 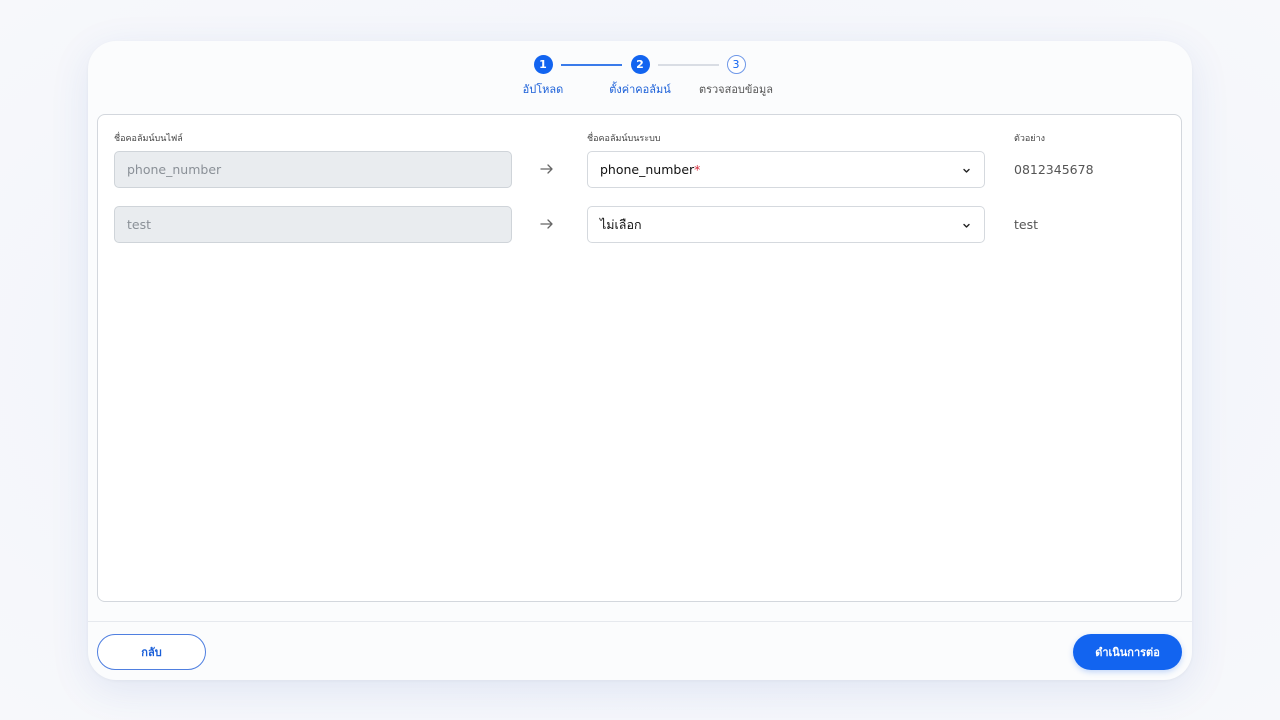 What do you see at coordinates (543, 76) in the screenshot?
I see `step-upload: 1 อัปโหลด` at bounding box center [543, 76].